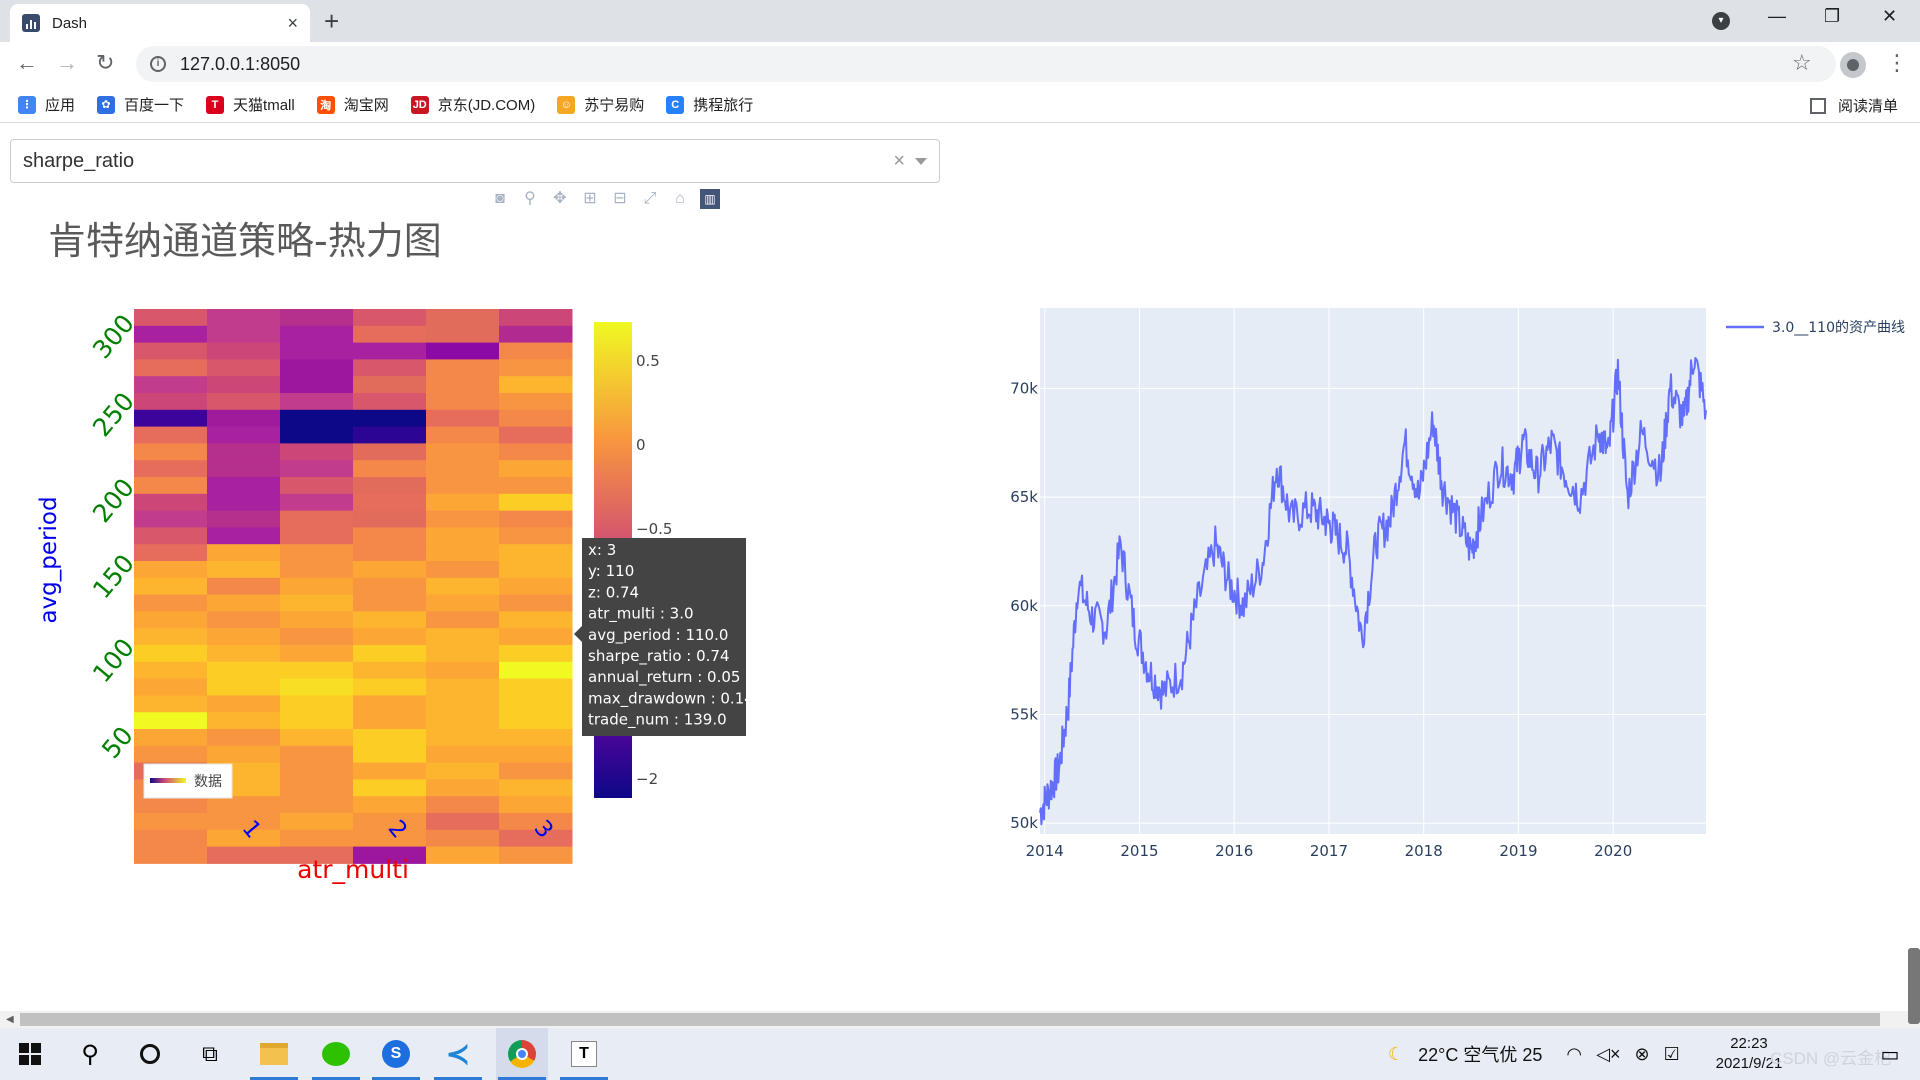 The image size is (1920, 1080). Describe the element at coordinates (1897, 63) in the screenshot. I see `browser-menu-icon: ⋮` at that location.